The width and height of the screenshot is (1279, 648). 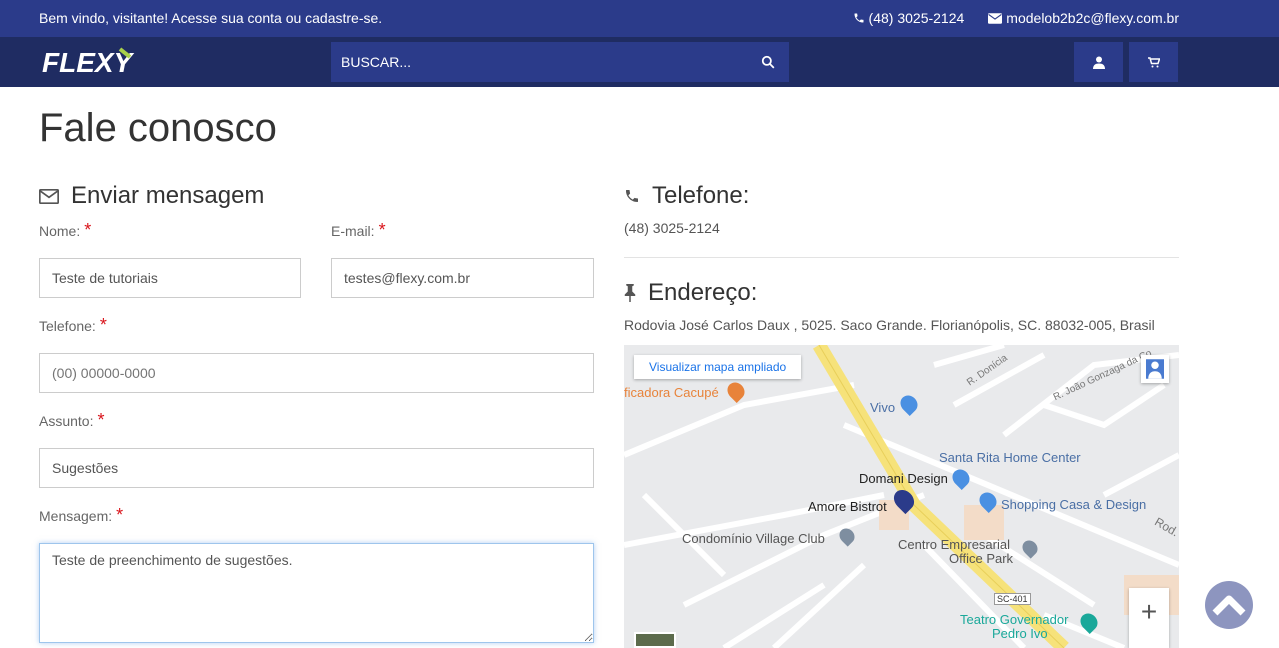 I want to click on pushpin-icon, so click(x=630, y=293).